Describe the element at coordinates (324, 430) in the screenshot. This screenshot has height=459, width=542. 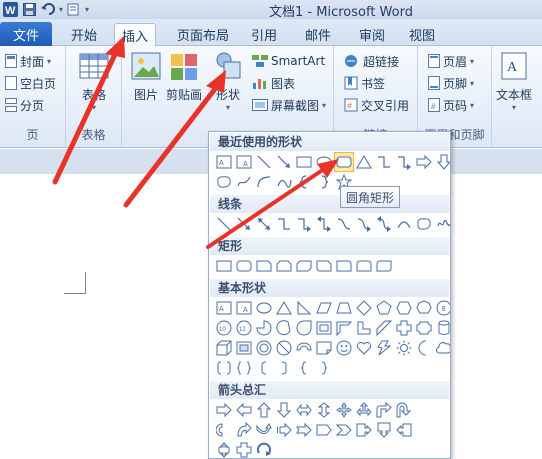
I see `pentagon-arrow-icon` at that location.